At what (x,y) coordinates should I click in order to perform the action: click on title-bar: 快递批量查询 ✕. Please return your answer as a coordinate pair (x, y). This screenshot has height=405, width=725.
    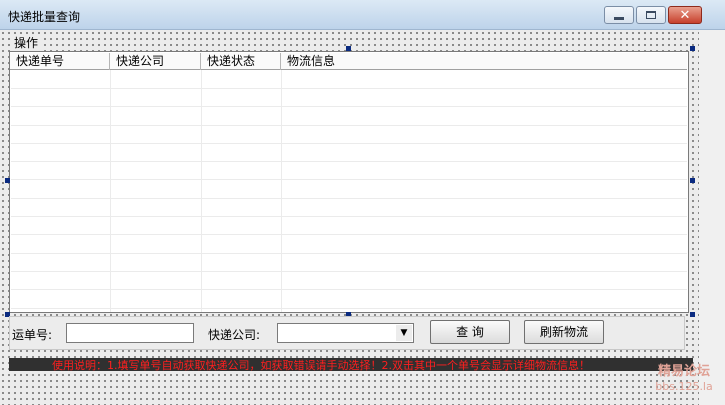
    Looking at the image, I should click on (362, 15).